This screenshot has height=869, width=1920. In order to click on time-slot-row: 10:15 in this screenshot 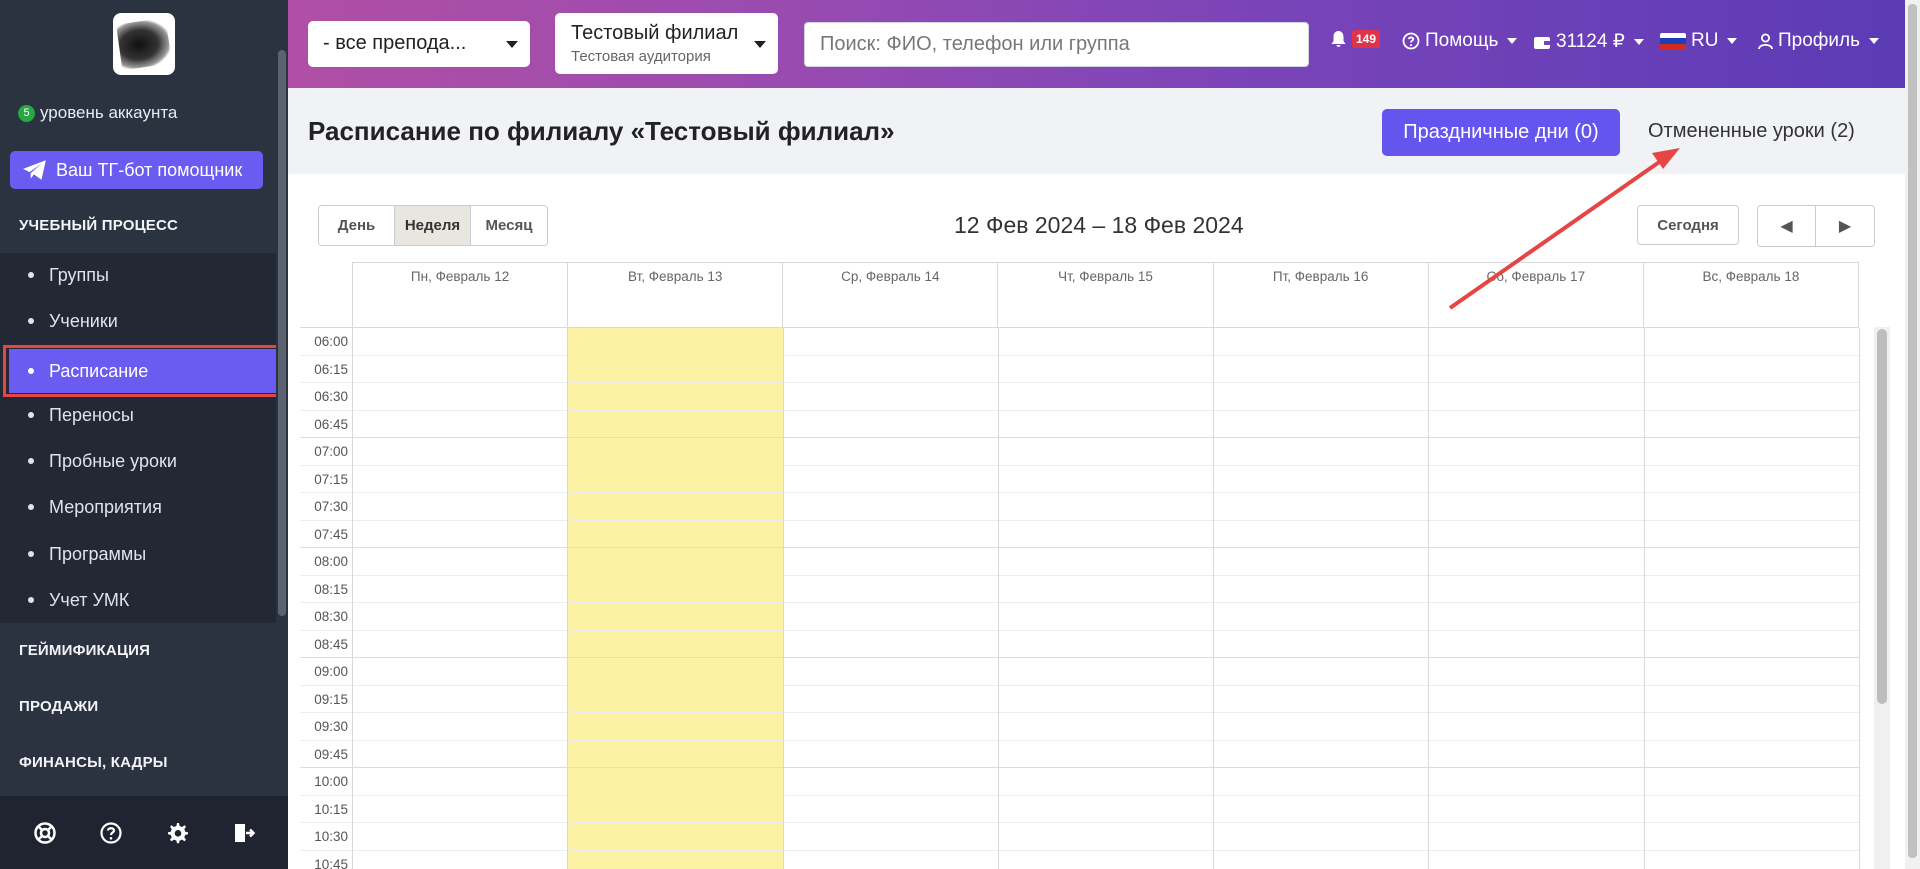, I will do `click(1079, 809)`.